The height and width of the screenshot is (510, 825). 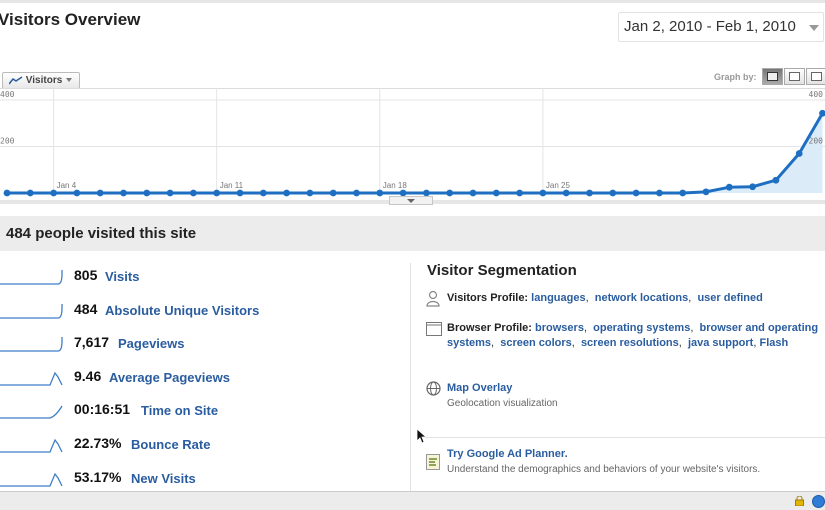 What do you see at coordinates (632, 454) in the screenshot?
I see `link-ad-planner: Try Google Ad Planner.` at bounding box center [632, 454].